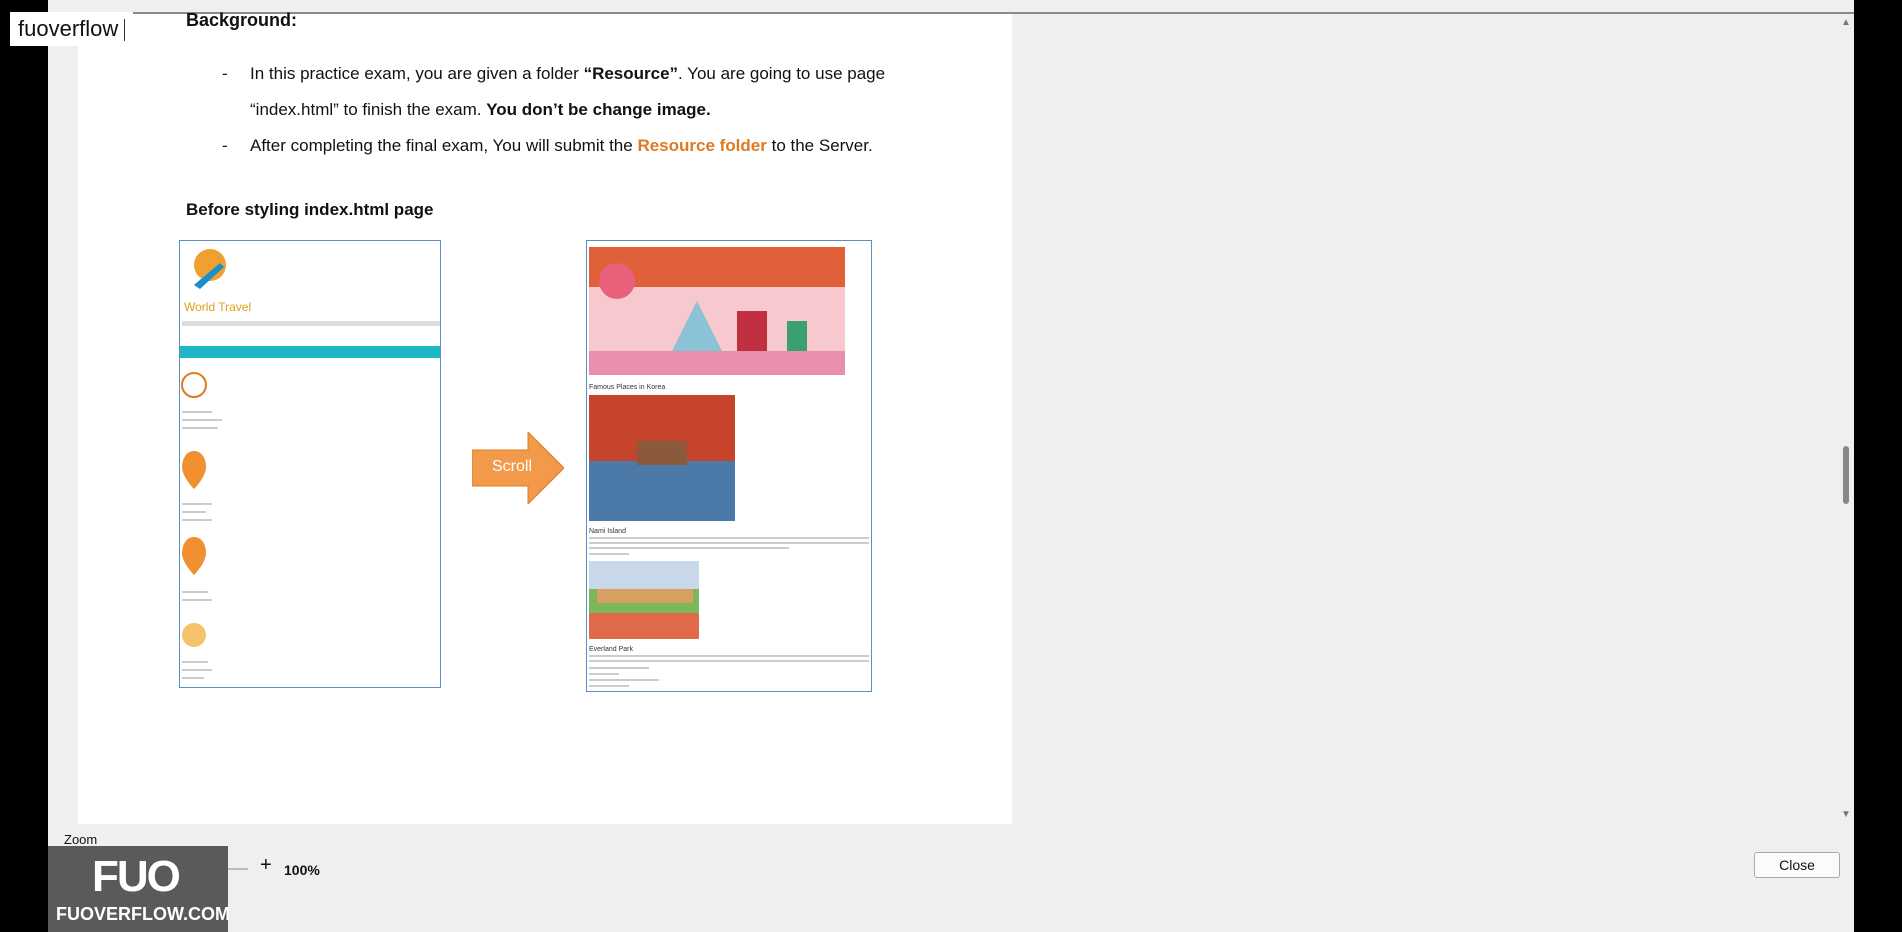 The width and height of the screenshot is (1902, 932). What do you see at coordinates (1797, 865) in the screenshot?
I see `close-button: Close` at bounding box center [1797, 865].